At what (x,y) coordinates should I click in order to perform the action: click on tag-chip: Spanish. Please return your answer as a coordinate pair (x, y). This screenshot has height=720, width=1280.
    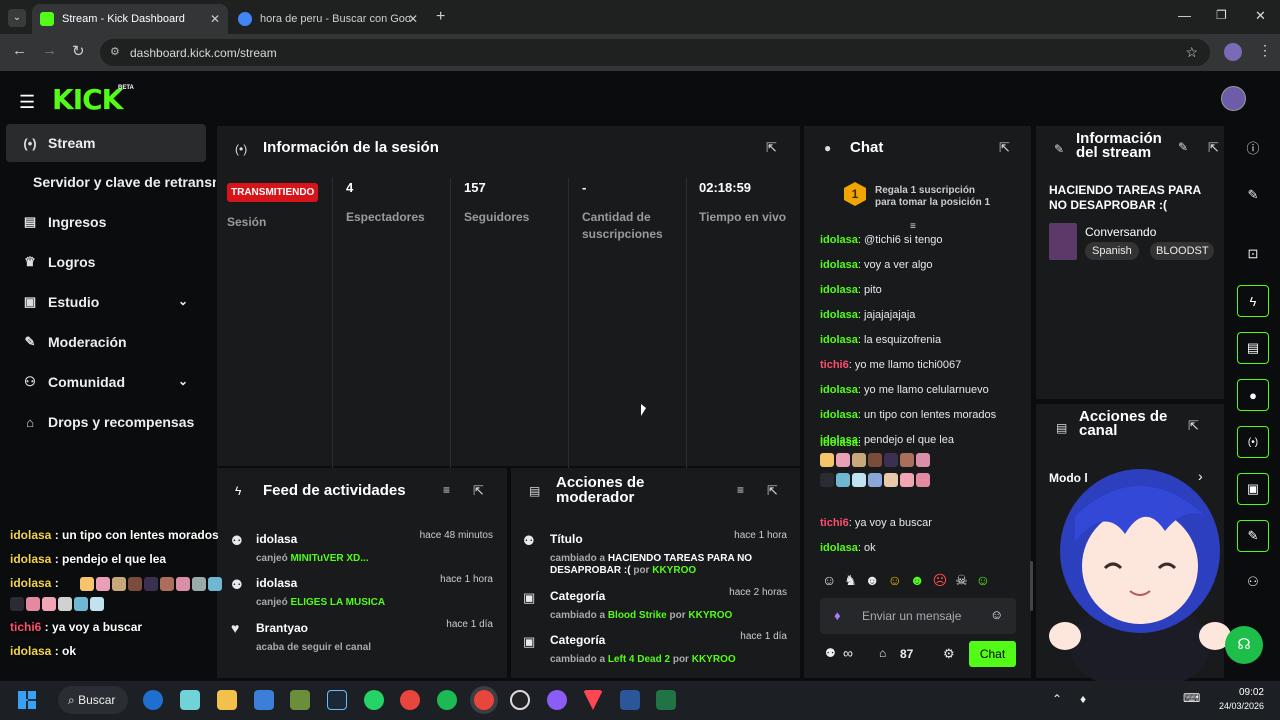
    Looking at the image, I should click on (1112, 251).